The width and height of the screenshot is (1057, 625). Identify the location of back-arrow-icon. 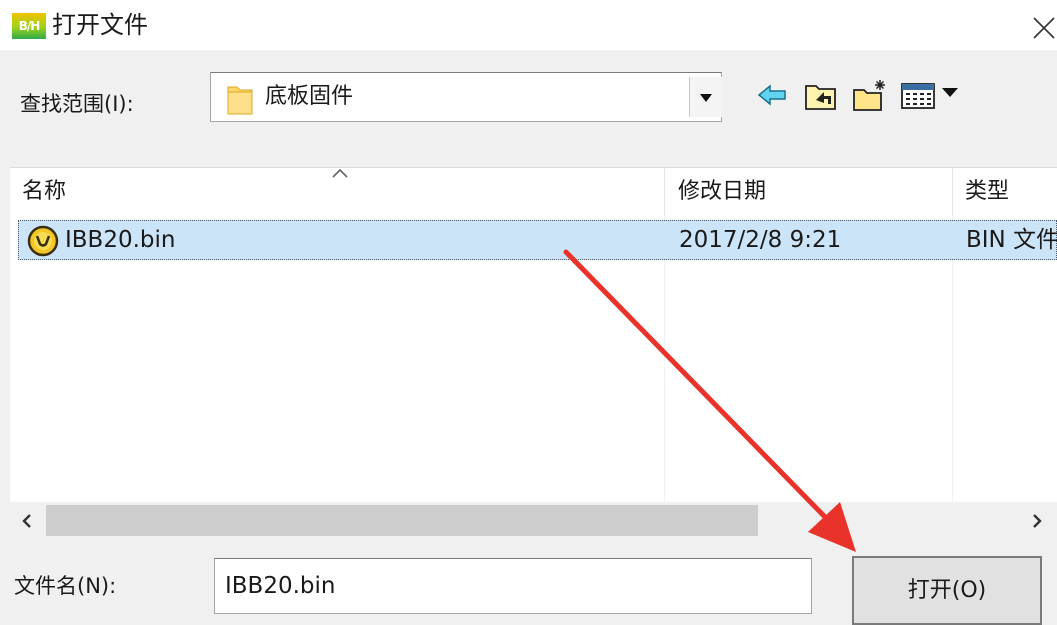
(772, 96).